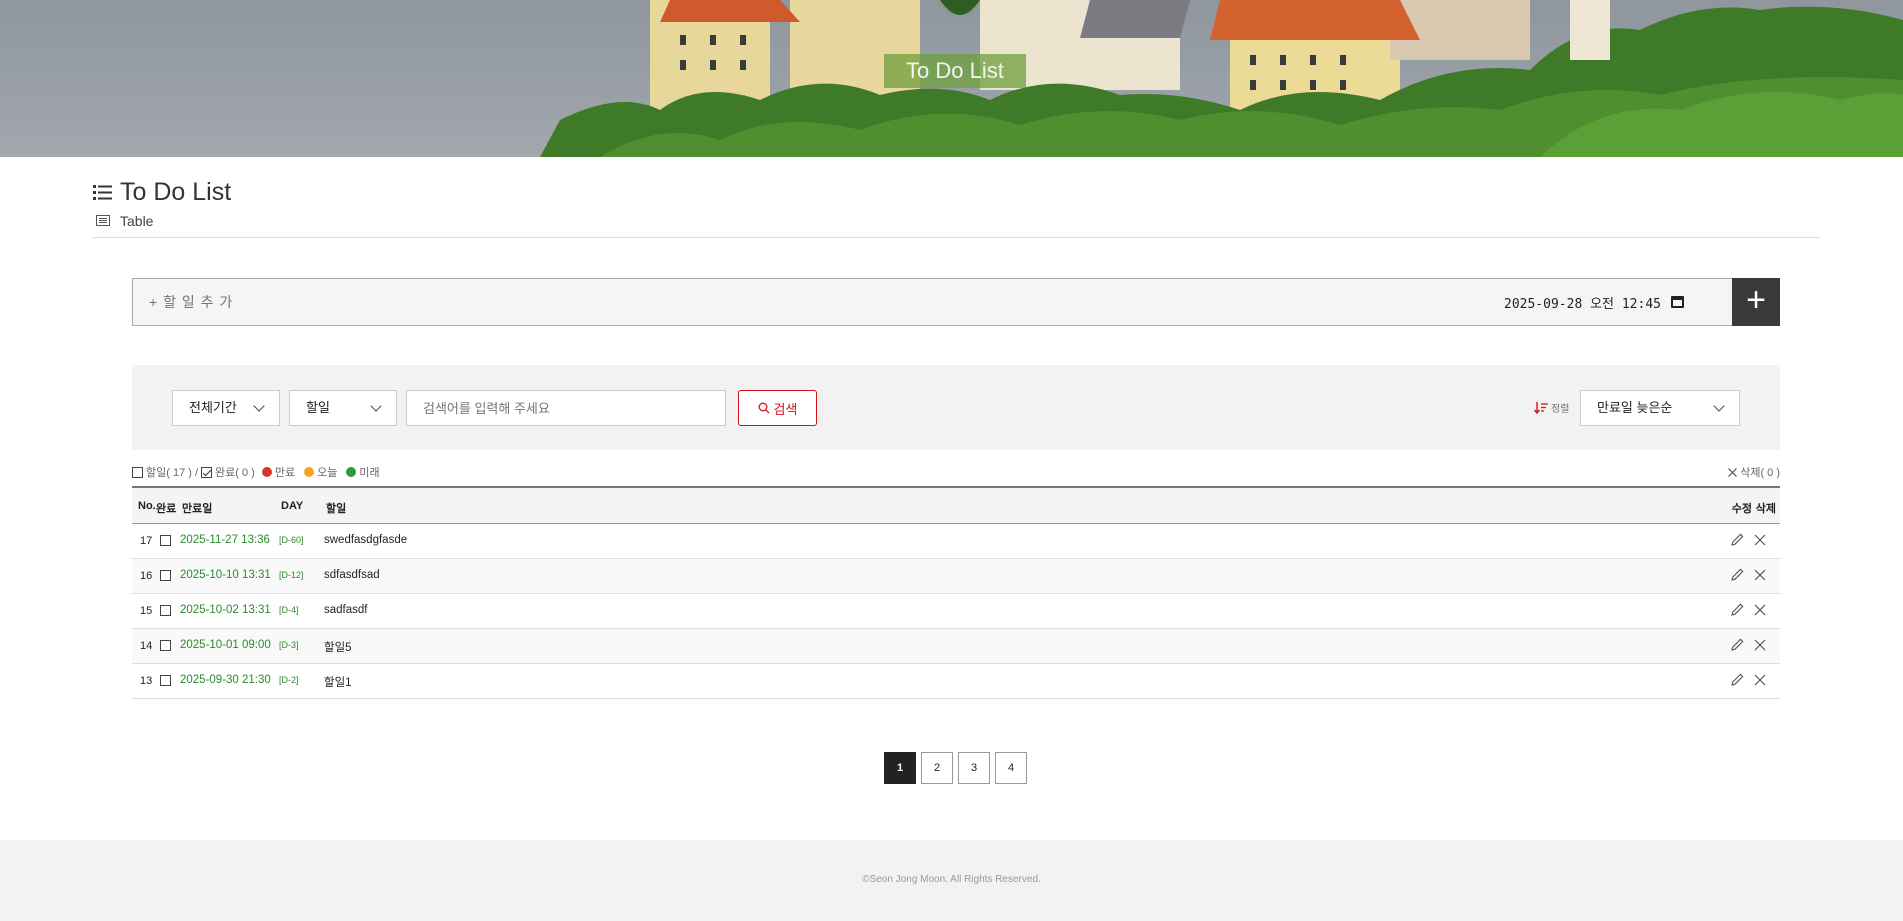 The image size is (1903, 921). What do you see at coordinates (900, 768) in the screenshot?
I see `page-button-1: 1` at bounding box center [900, 768].